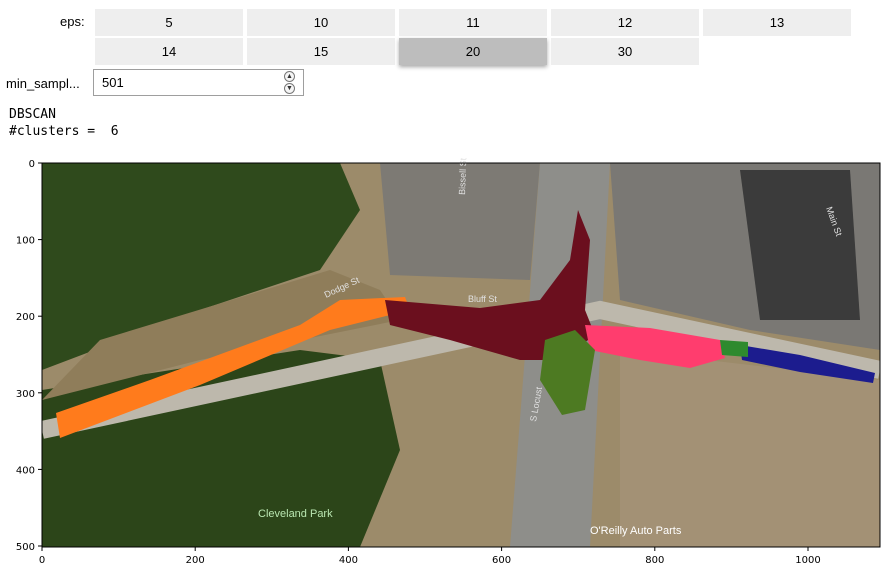 The height and width of the screenshot is (573, 885). What do you see at coordinates (321, 51) in the screenshot?
I see `eps-option-15: 15` at bounding box center [321, 51].